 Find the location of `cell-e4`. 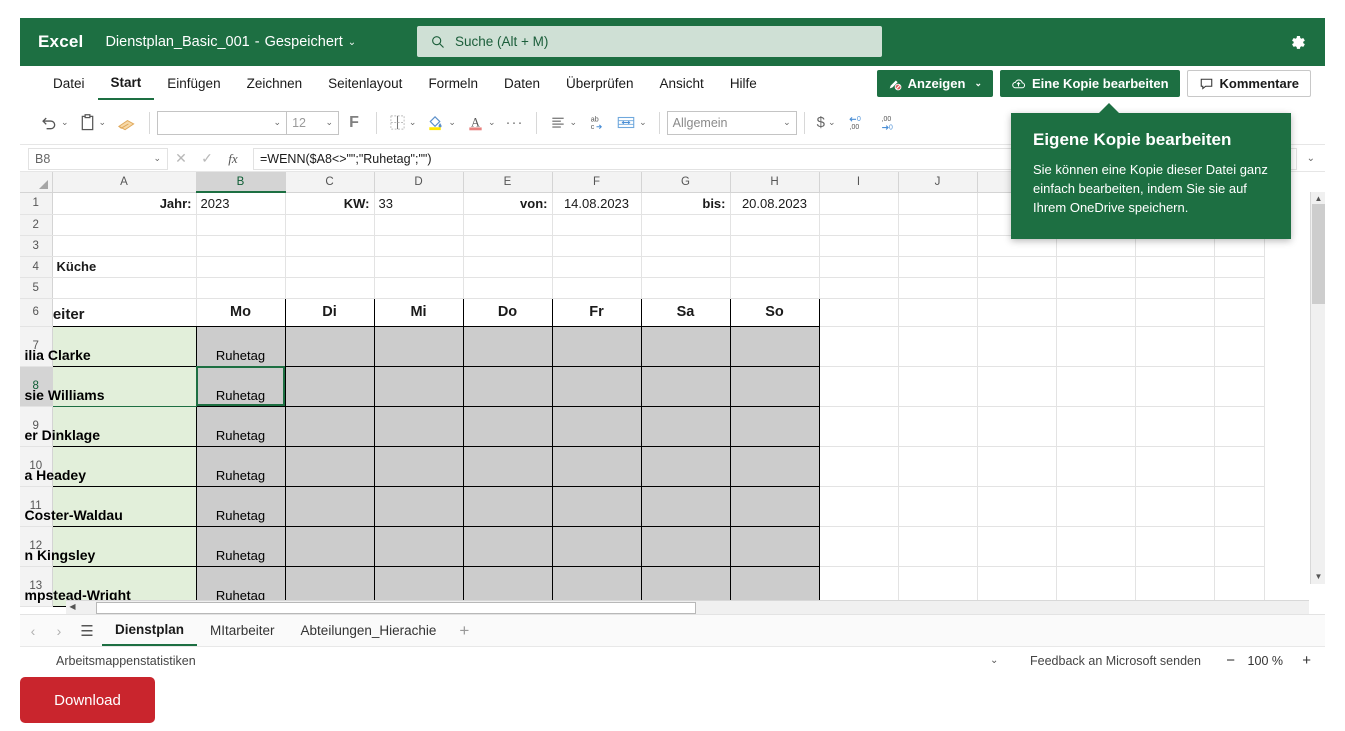

cell-e4 is located at coordinates (508, 267).